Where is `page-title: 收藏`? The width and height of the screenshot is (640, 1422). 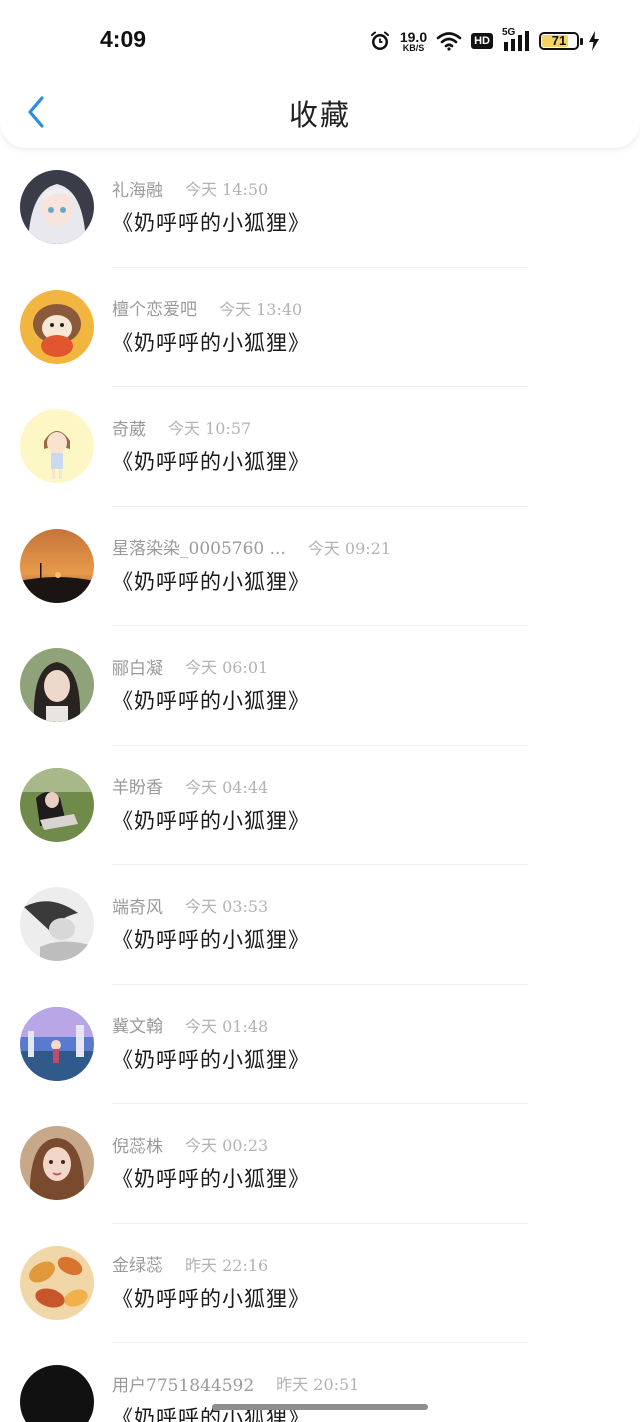 page-title: 收藏 is located at coordinates (319, 115).